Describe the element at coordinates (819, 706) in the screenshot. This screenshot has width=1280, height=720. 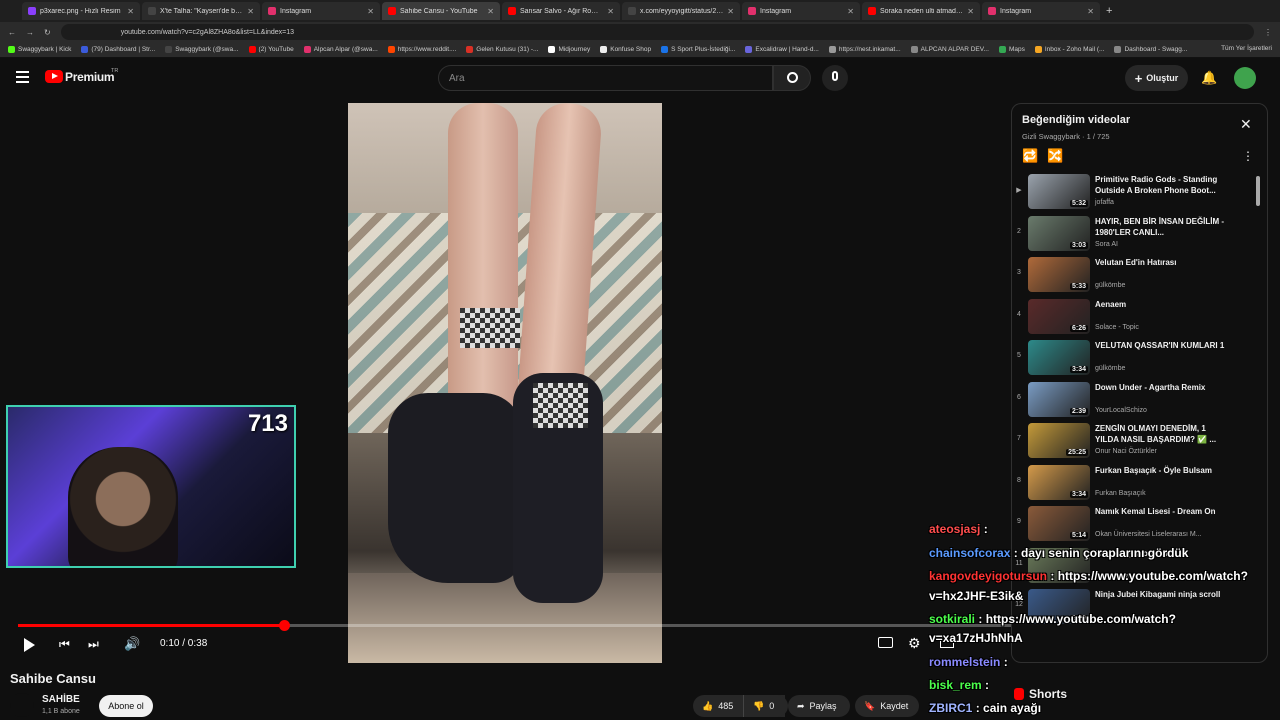
I see `share-button: ➦ Paylaş` at that location.